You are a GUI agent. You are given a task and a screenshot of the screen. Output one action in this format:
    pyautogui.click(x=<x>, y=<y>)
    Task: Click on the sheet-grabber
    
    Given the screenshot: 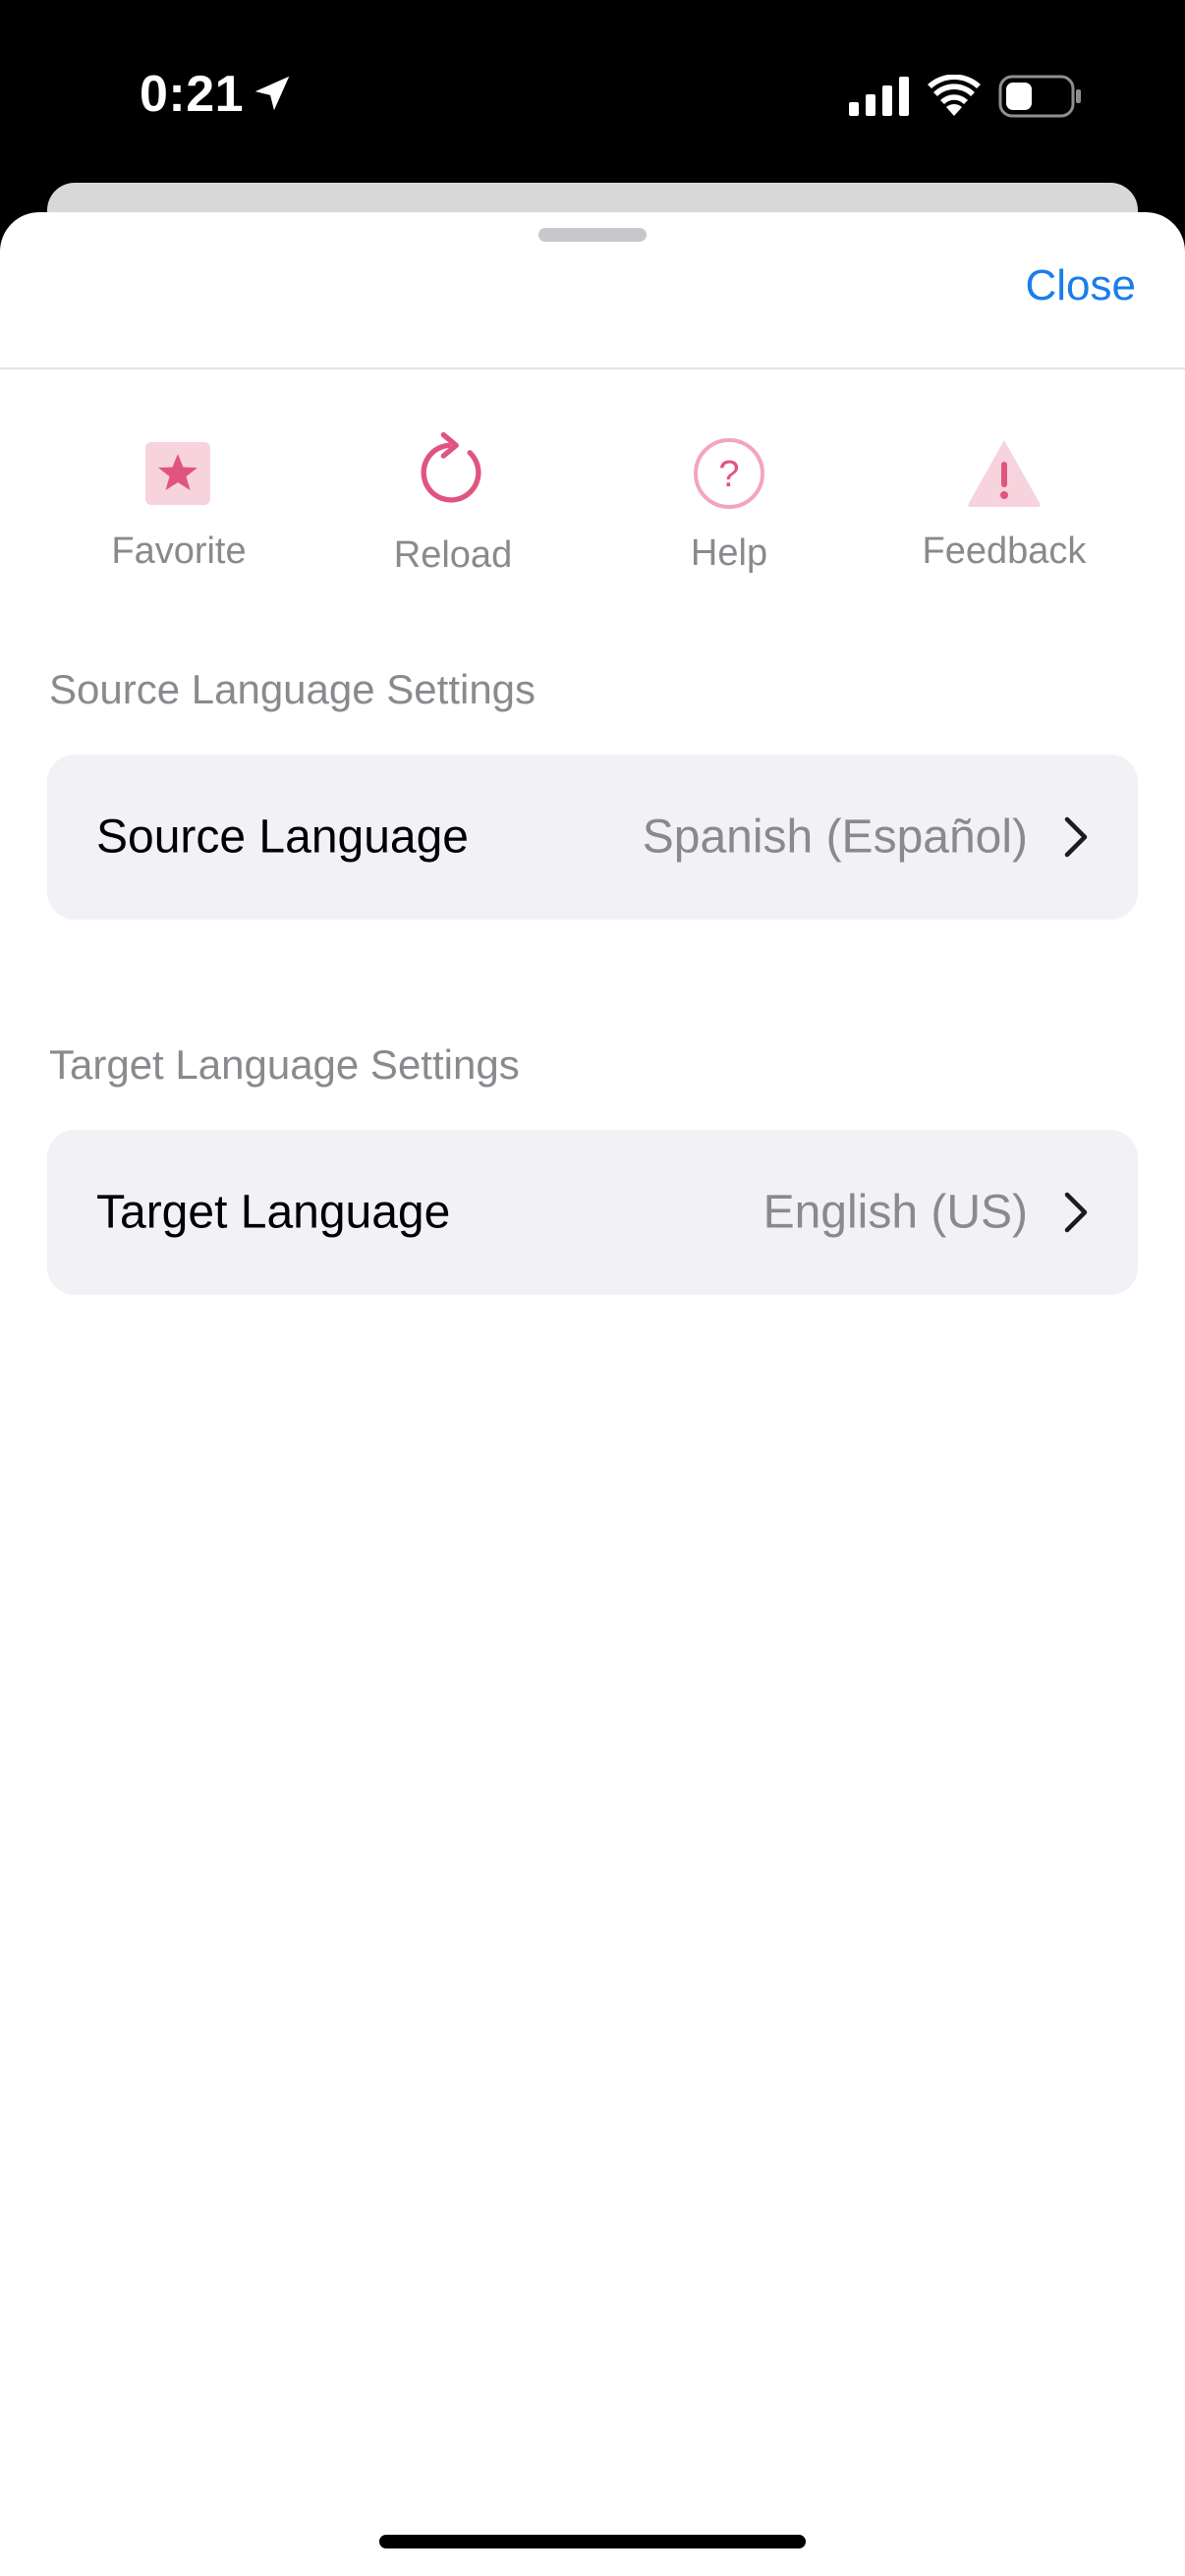 What is the action you would take?
    pyautogui.click(x=592, y=235)
    